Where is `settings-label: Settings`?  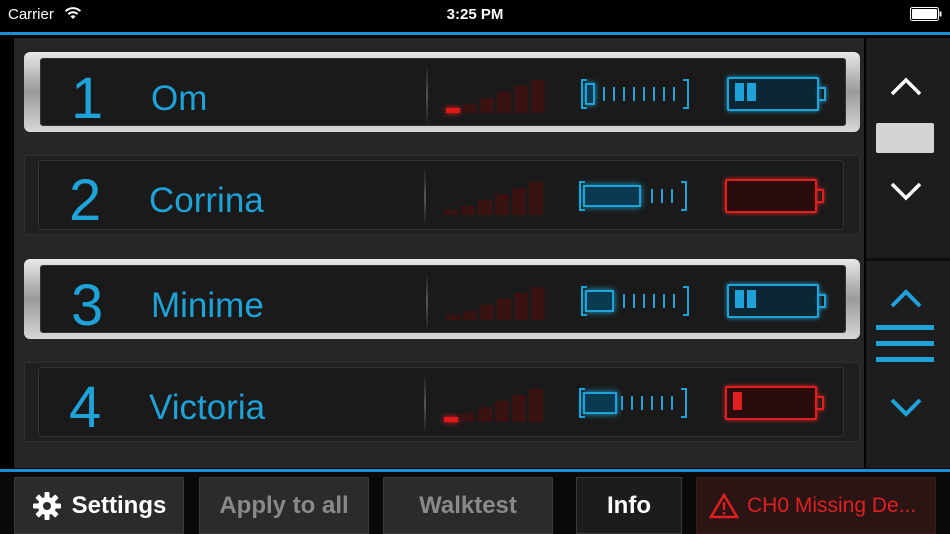
settings-label: Settings is located at coordinates (119, 505).